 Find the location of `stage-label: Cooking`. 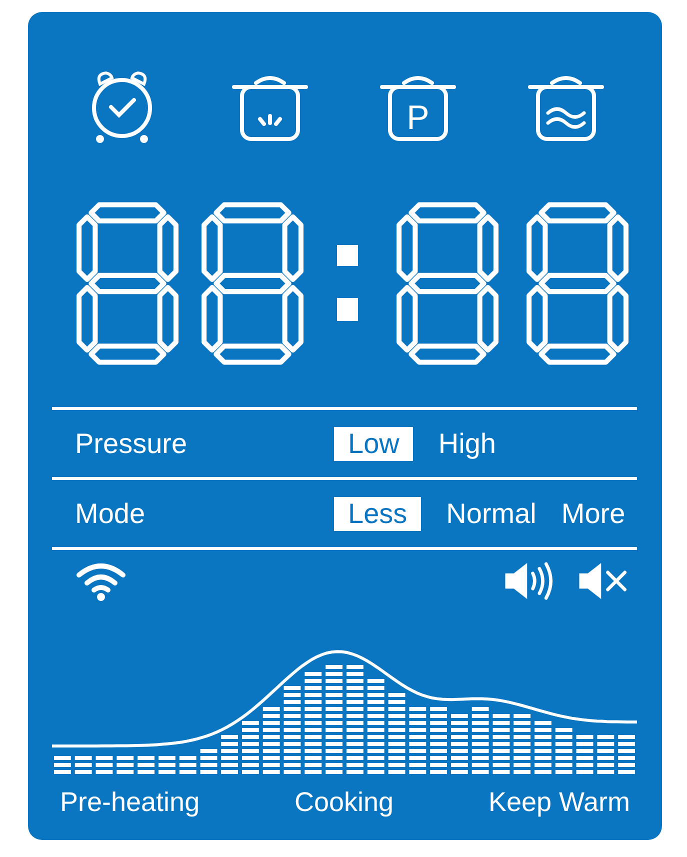

stage-label: Cooking is located at coordinates (344, 802).